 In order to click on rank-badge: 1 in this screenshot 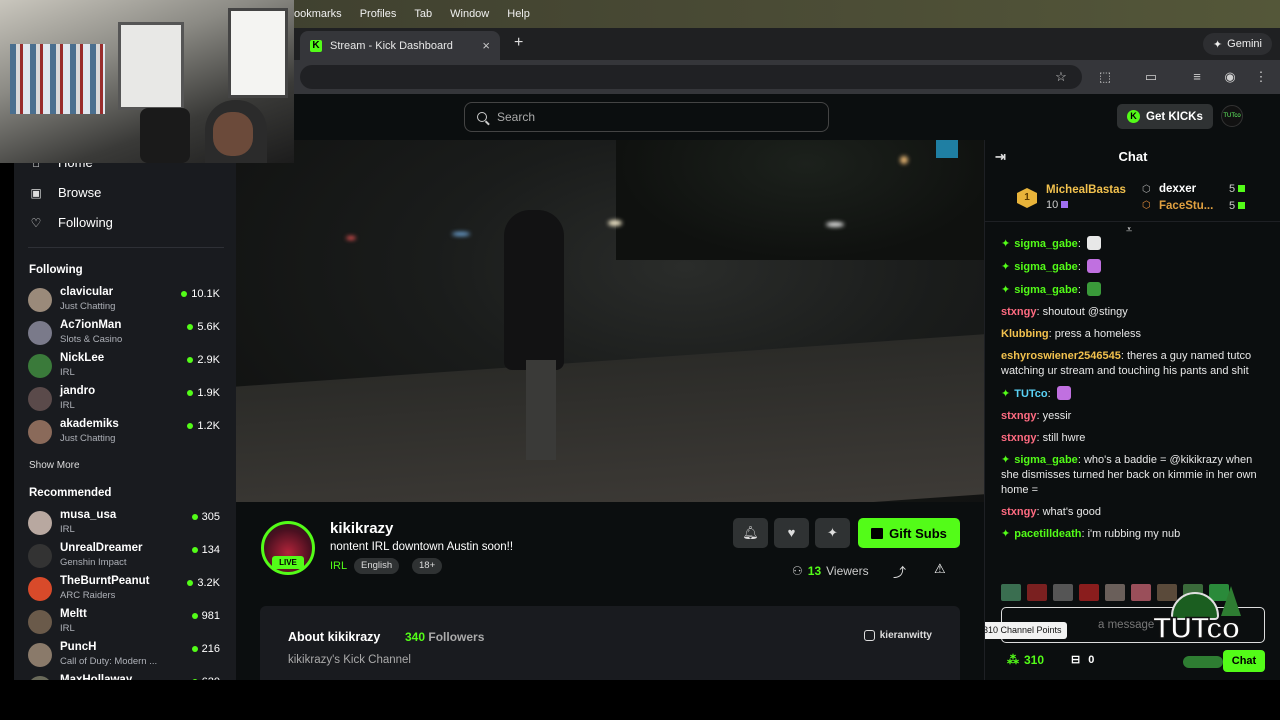, I will do `click(1027, 198)`.